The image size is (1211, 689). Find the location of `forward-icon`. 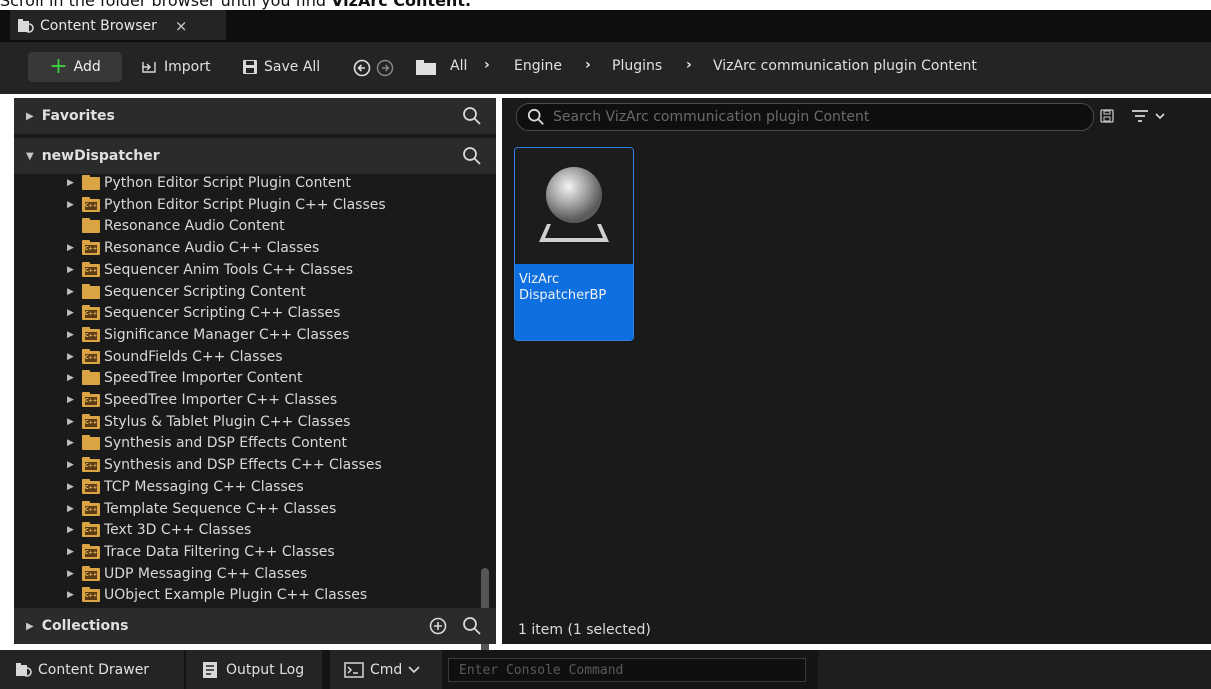

forward-icon is located at coordinates (385, 68).